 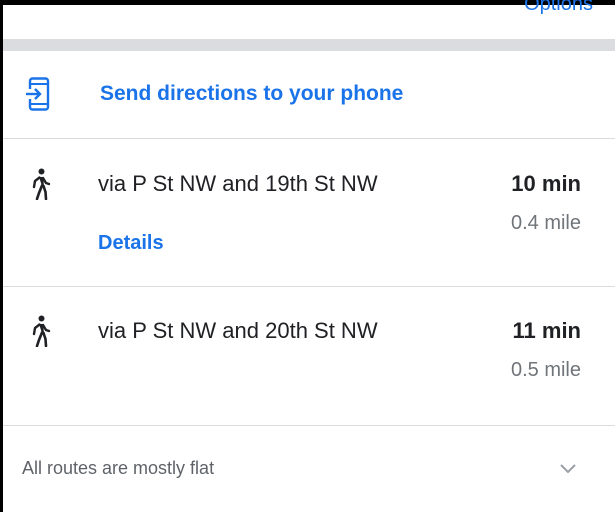 What do you see at coordinates (309, 19) in the screenshot?
I see `panel-header: Options` at bounding box center [309, 19].